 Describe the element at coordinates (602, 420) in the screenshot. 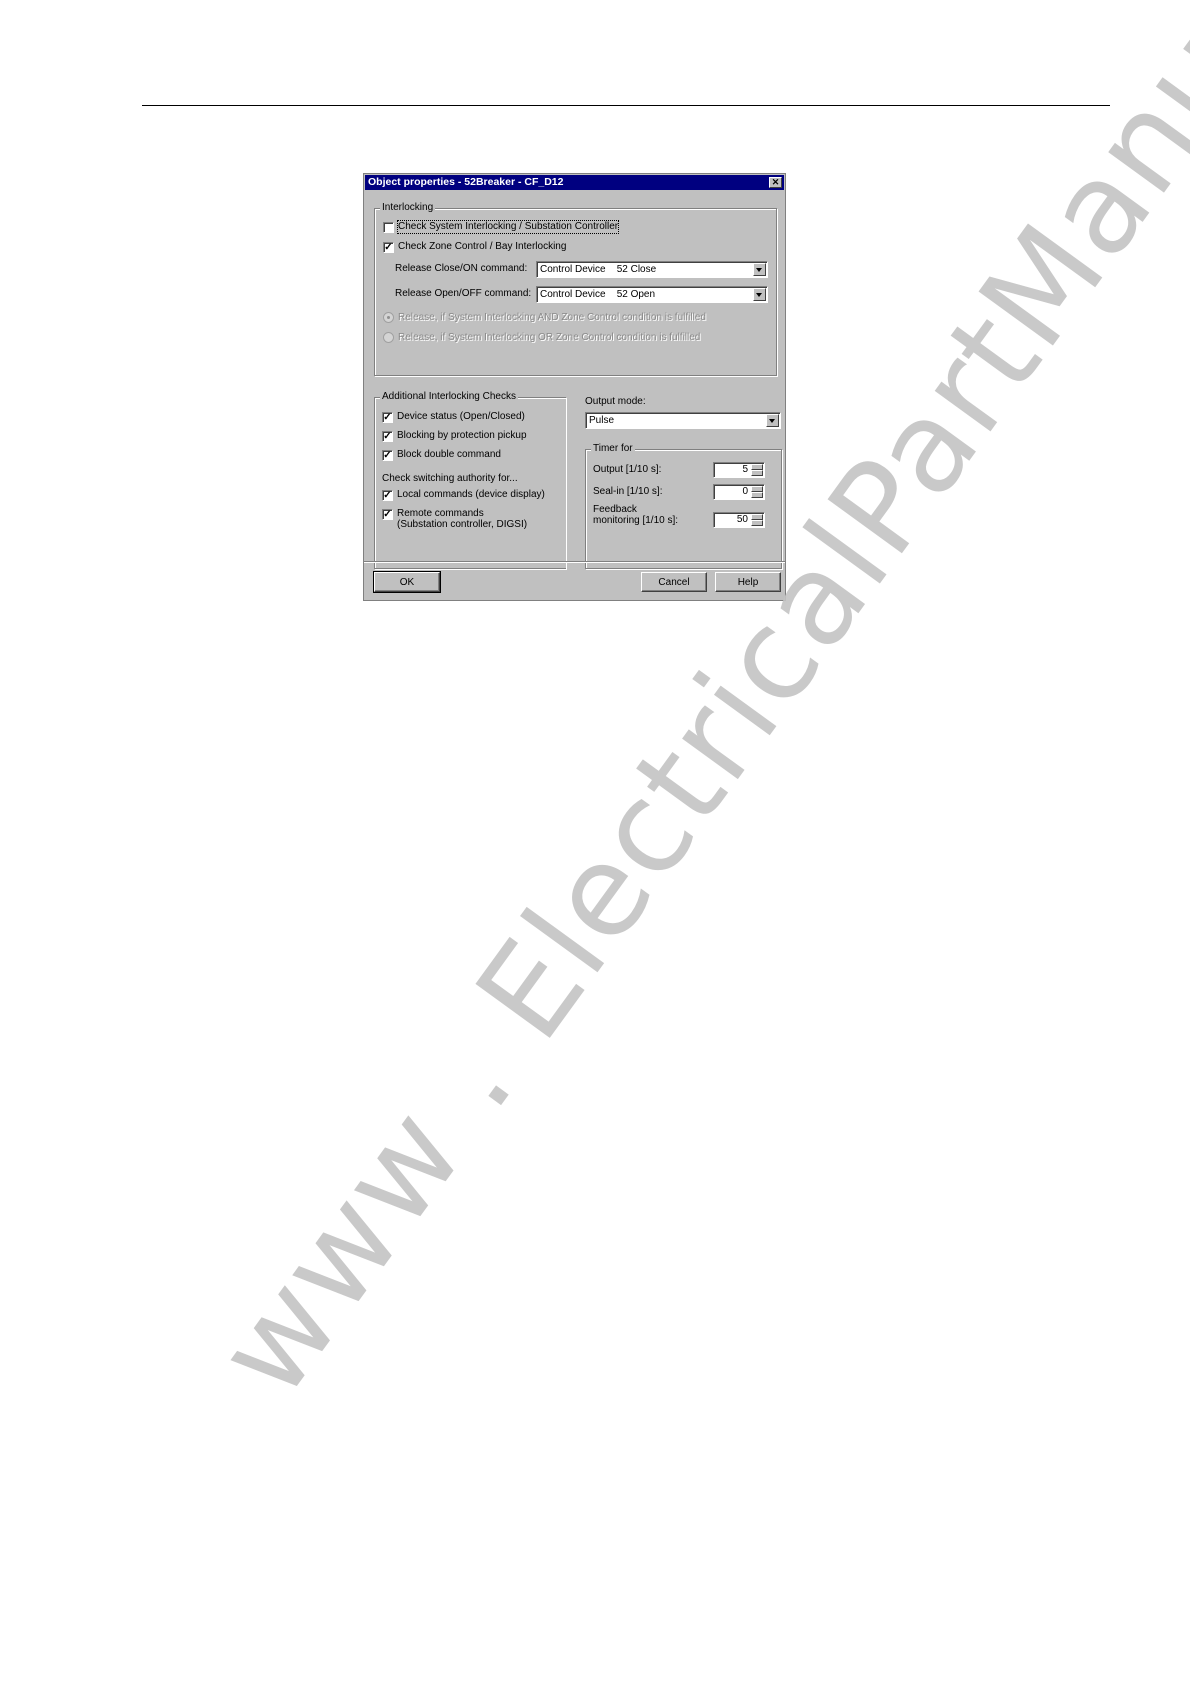

I see `output-mode-value: Pulse` at that location.